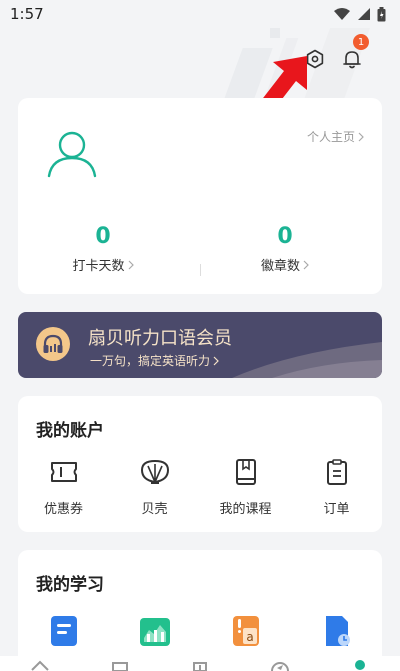 The image size is (400, 671). I want to click on account-item-label: 我的课程, so click(245, 509).